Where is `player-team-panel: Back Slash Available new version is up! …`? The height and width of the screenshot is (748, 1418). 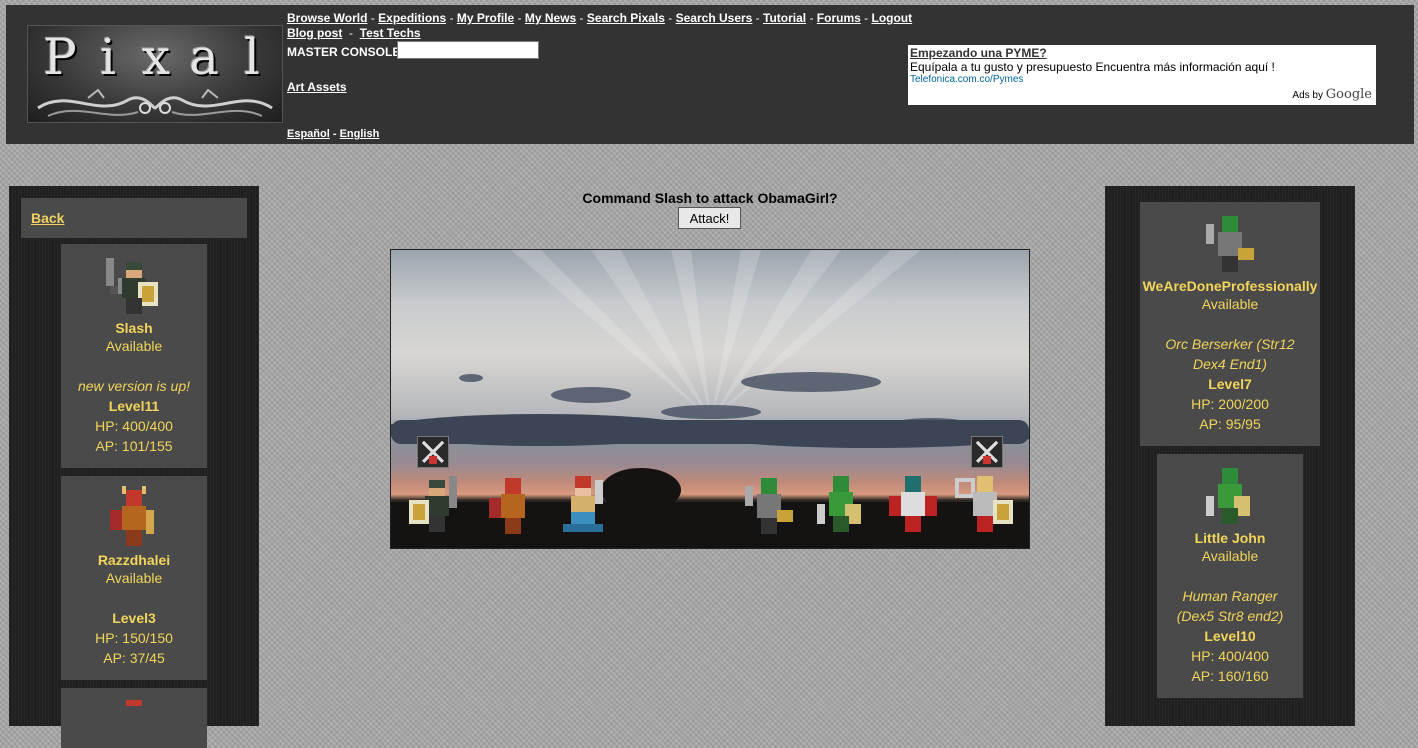
player-team-panel: Back Slash Available new version is up! … is located at coordinates (134, 467).